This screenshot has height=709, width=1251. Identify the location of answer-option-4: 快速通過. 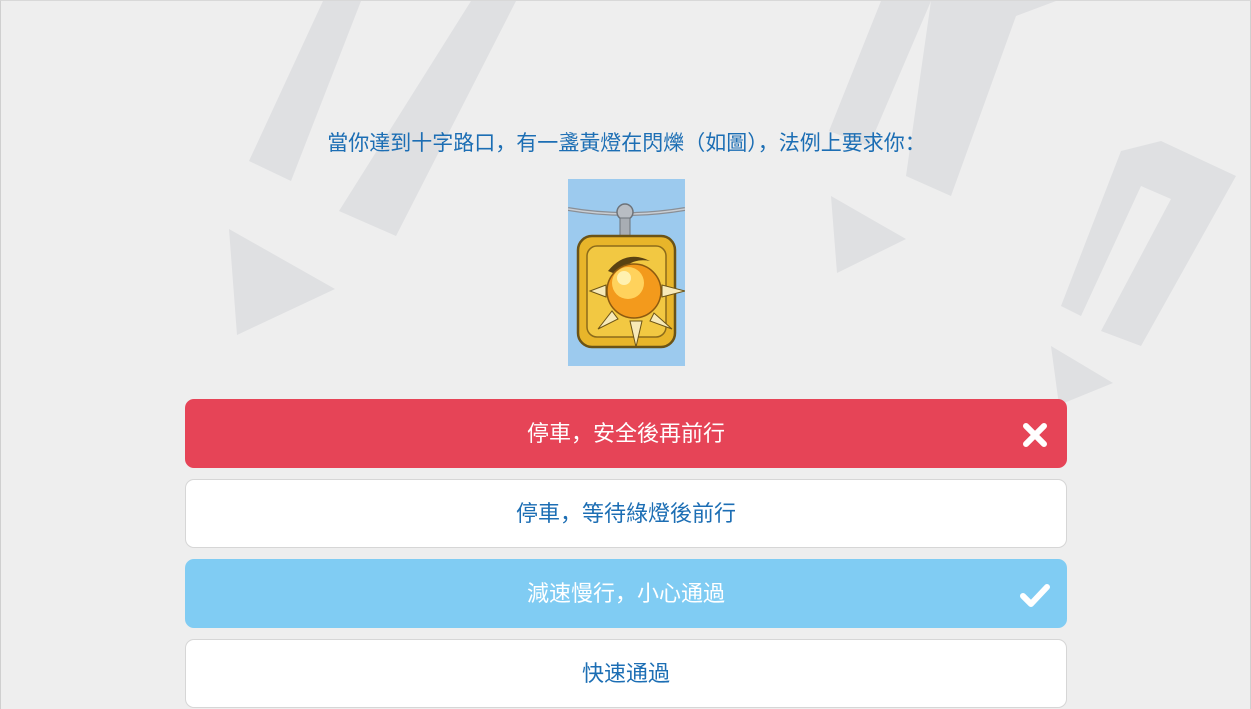
(626, 673).